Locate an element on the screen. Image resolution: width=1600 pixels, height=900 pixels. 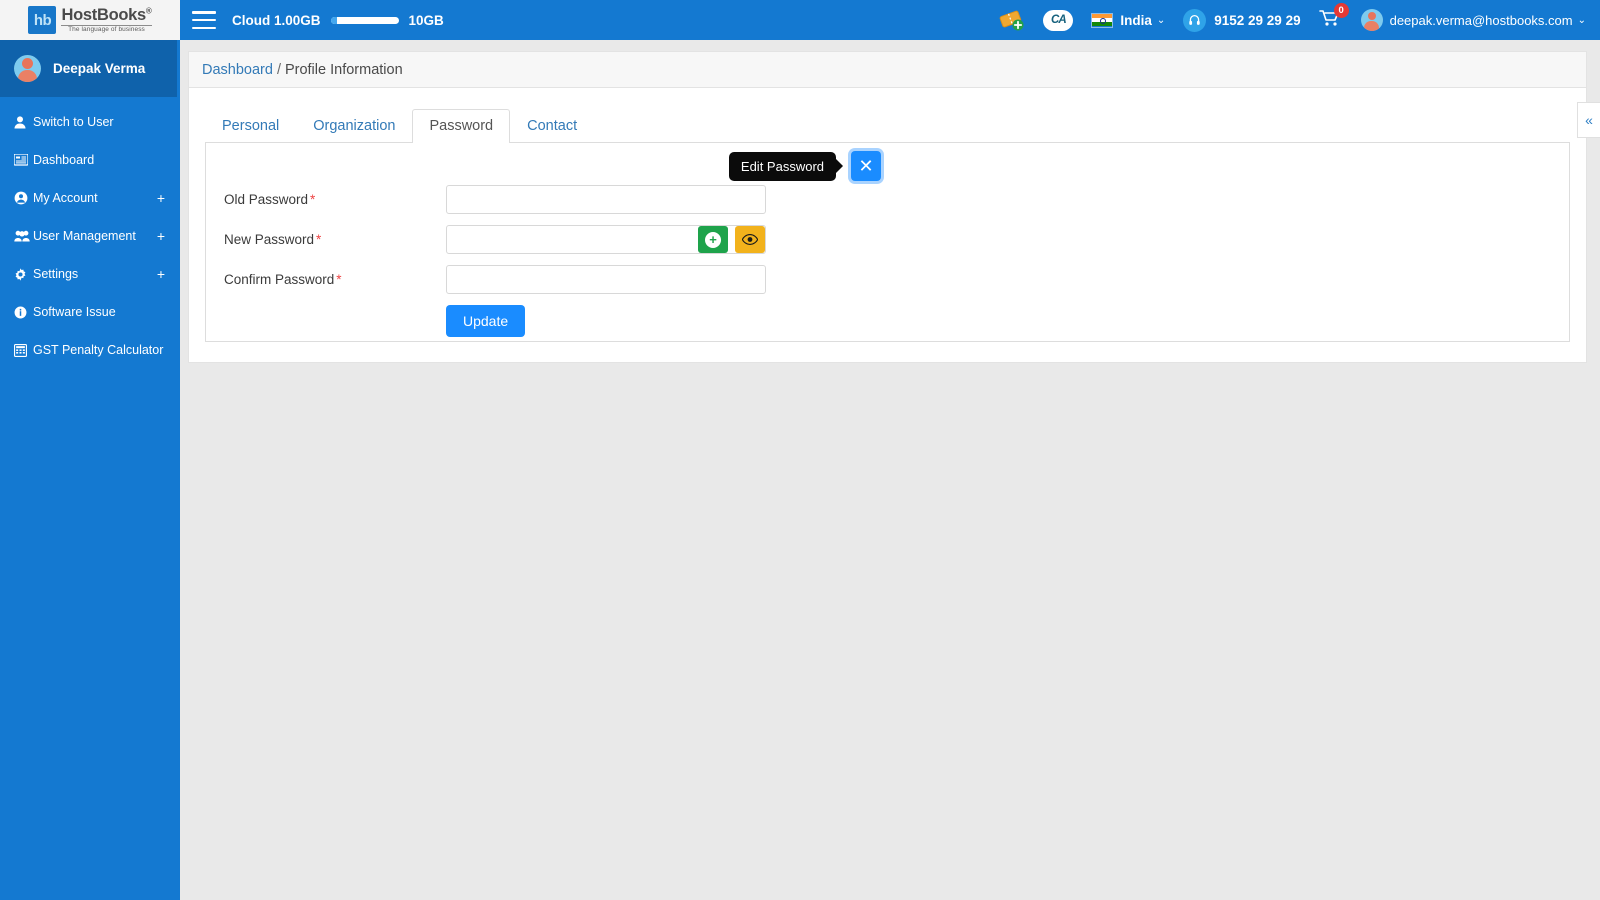
user-email-label: deepak.verma@hostbooks.com is located at coordinates (1481, 20).